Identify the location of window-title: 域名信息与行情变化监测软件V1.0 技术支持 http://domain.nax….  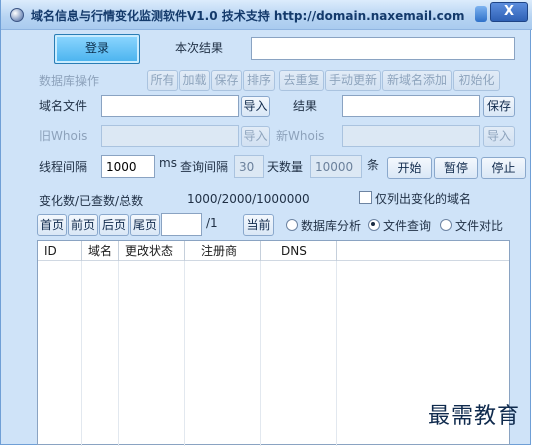
(248, 16).